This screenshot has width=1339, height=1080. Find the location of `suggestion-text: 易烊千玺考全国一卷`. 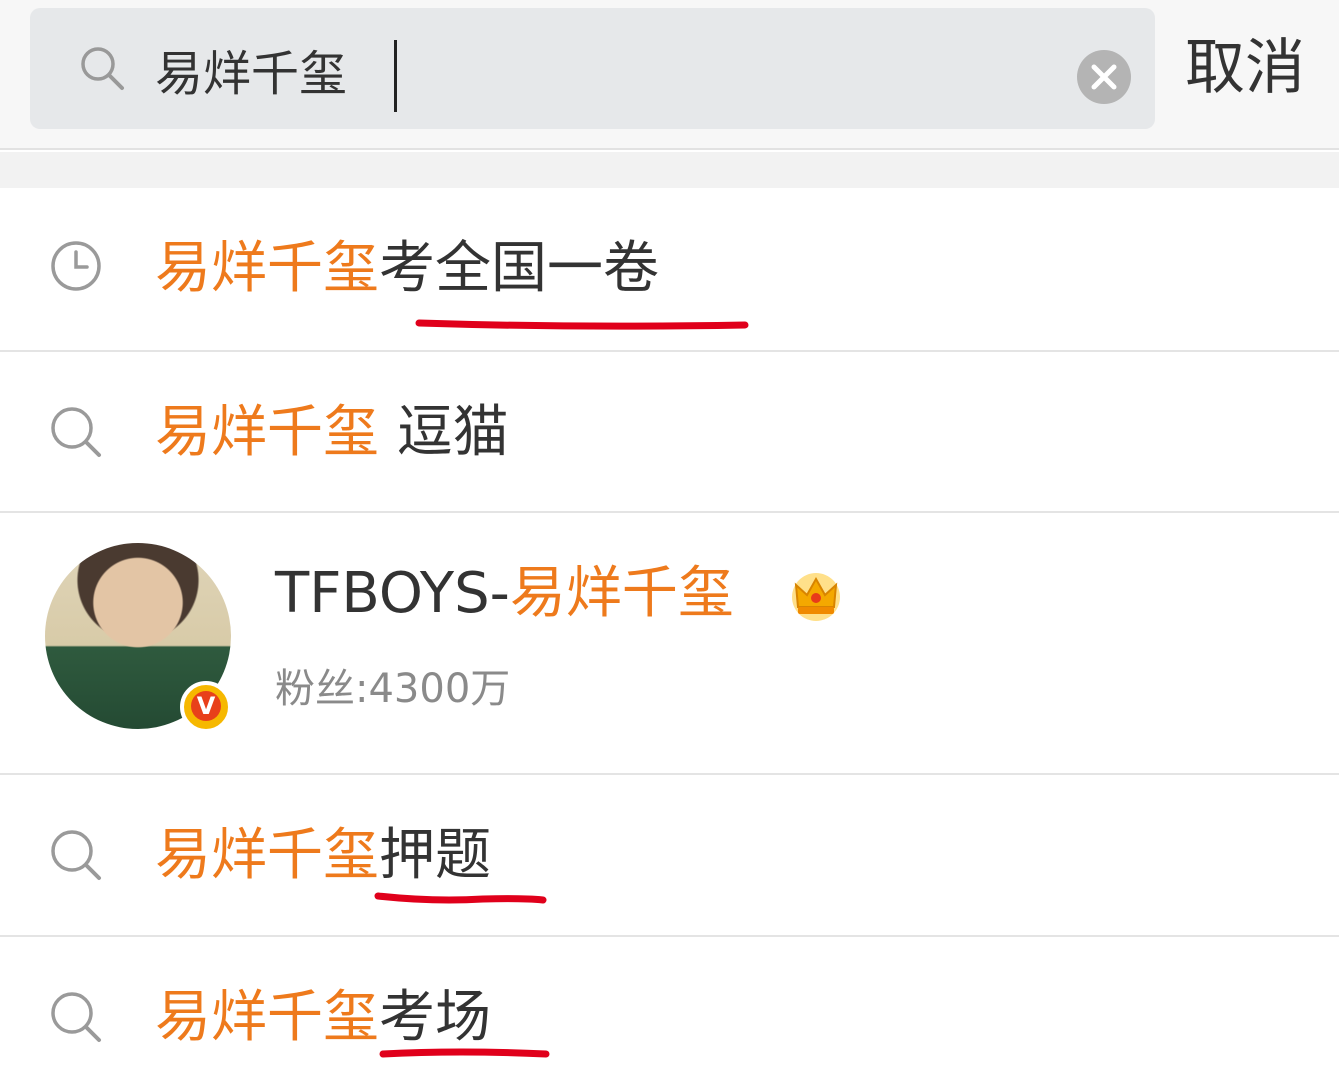

suggestion-text: 易烊千玺考全国一卷 is located at coordinates (407, 269).